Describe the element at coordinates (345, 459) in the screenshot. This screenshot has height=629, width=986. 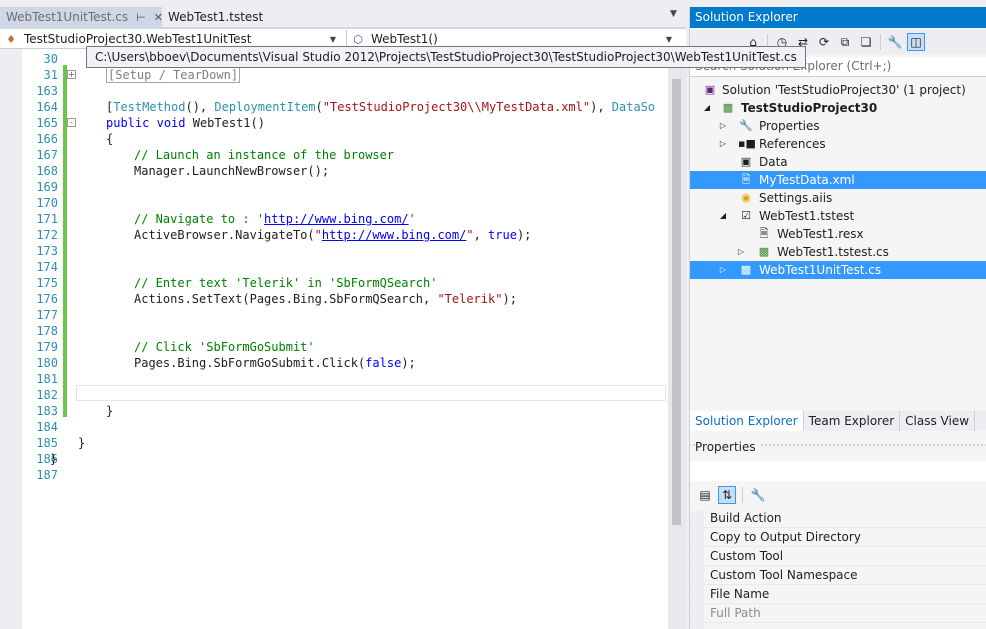
I see `code-line: 186}` at that location.